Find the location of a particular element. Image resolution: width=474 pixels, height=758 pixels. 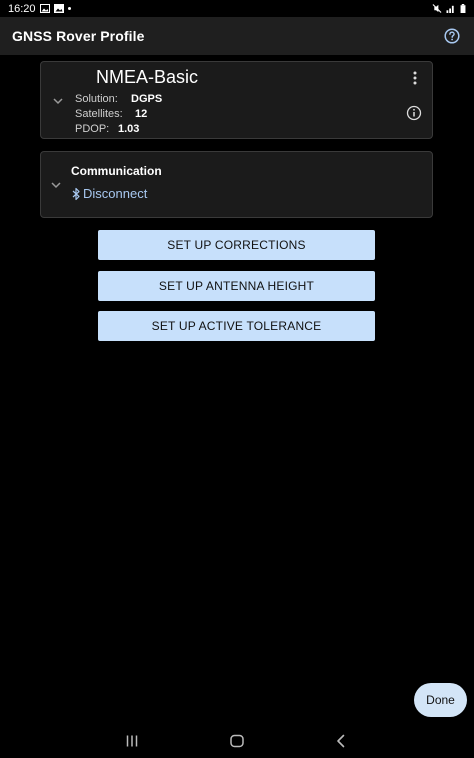

set-up-antenna-height-button: SET UP ANTENNA HEIGHT is located at coordinates (236, 286).